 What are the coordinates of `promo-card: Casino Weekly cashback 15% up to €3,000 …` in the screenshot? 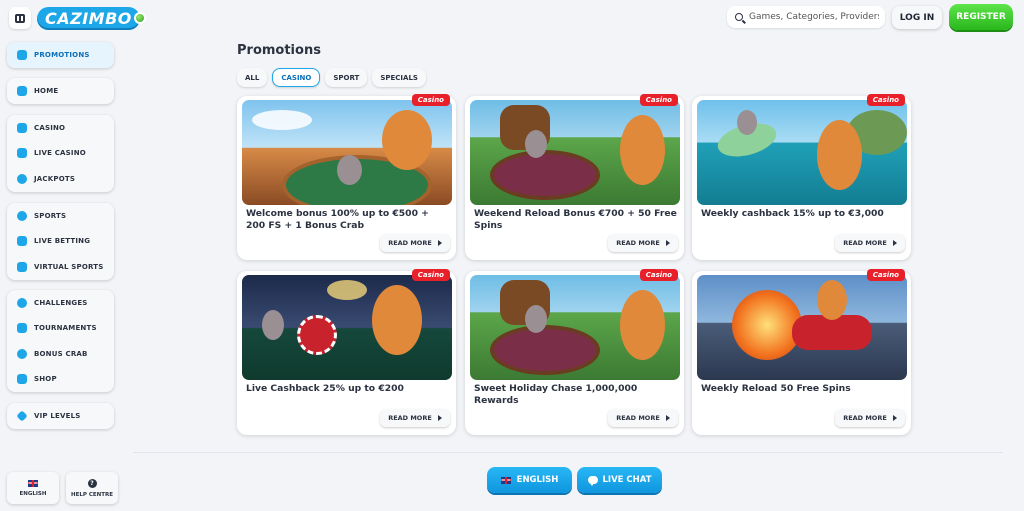 It's located at (801, 177).